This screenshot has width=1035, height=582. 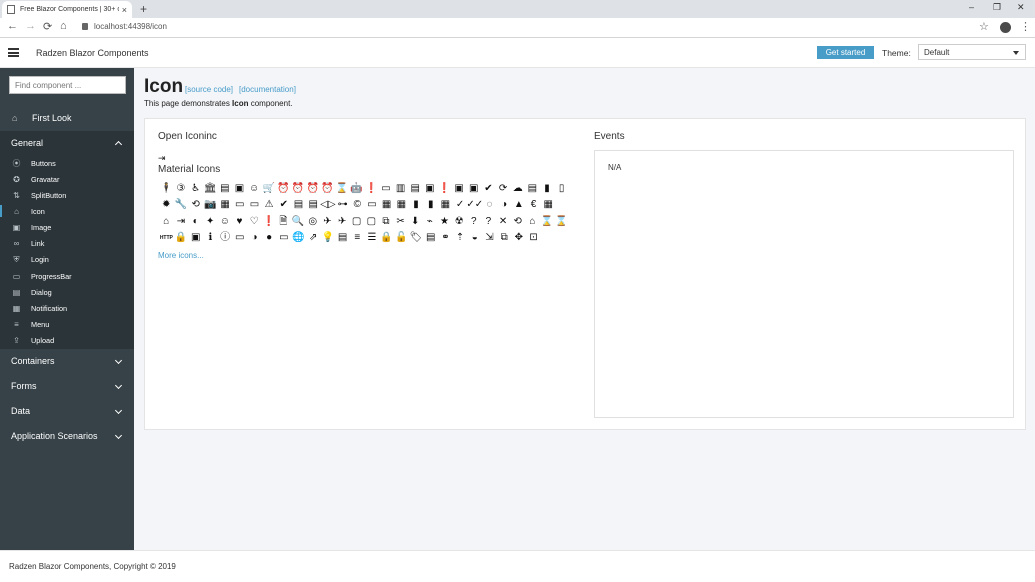 I want to click on events-text: N/A, so click(x=615, y=167).